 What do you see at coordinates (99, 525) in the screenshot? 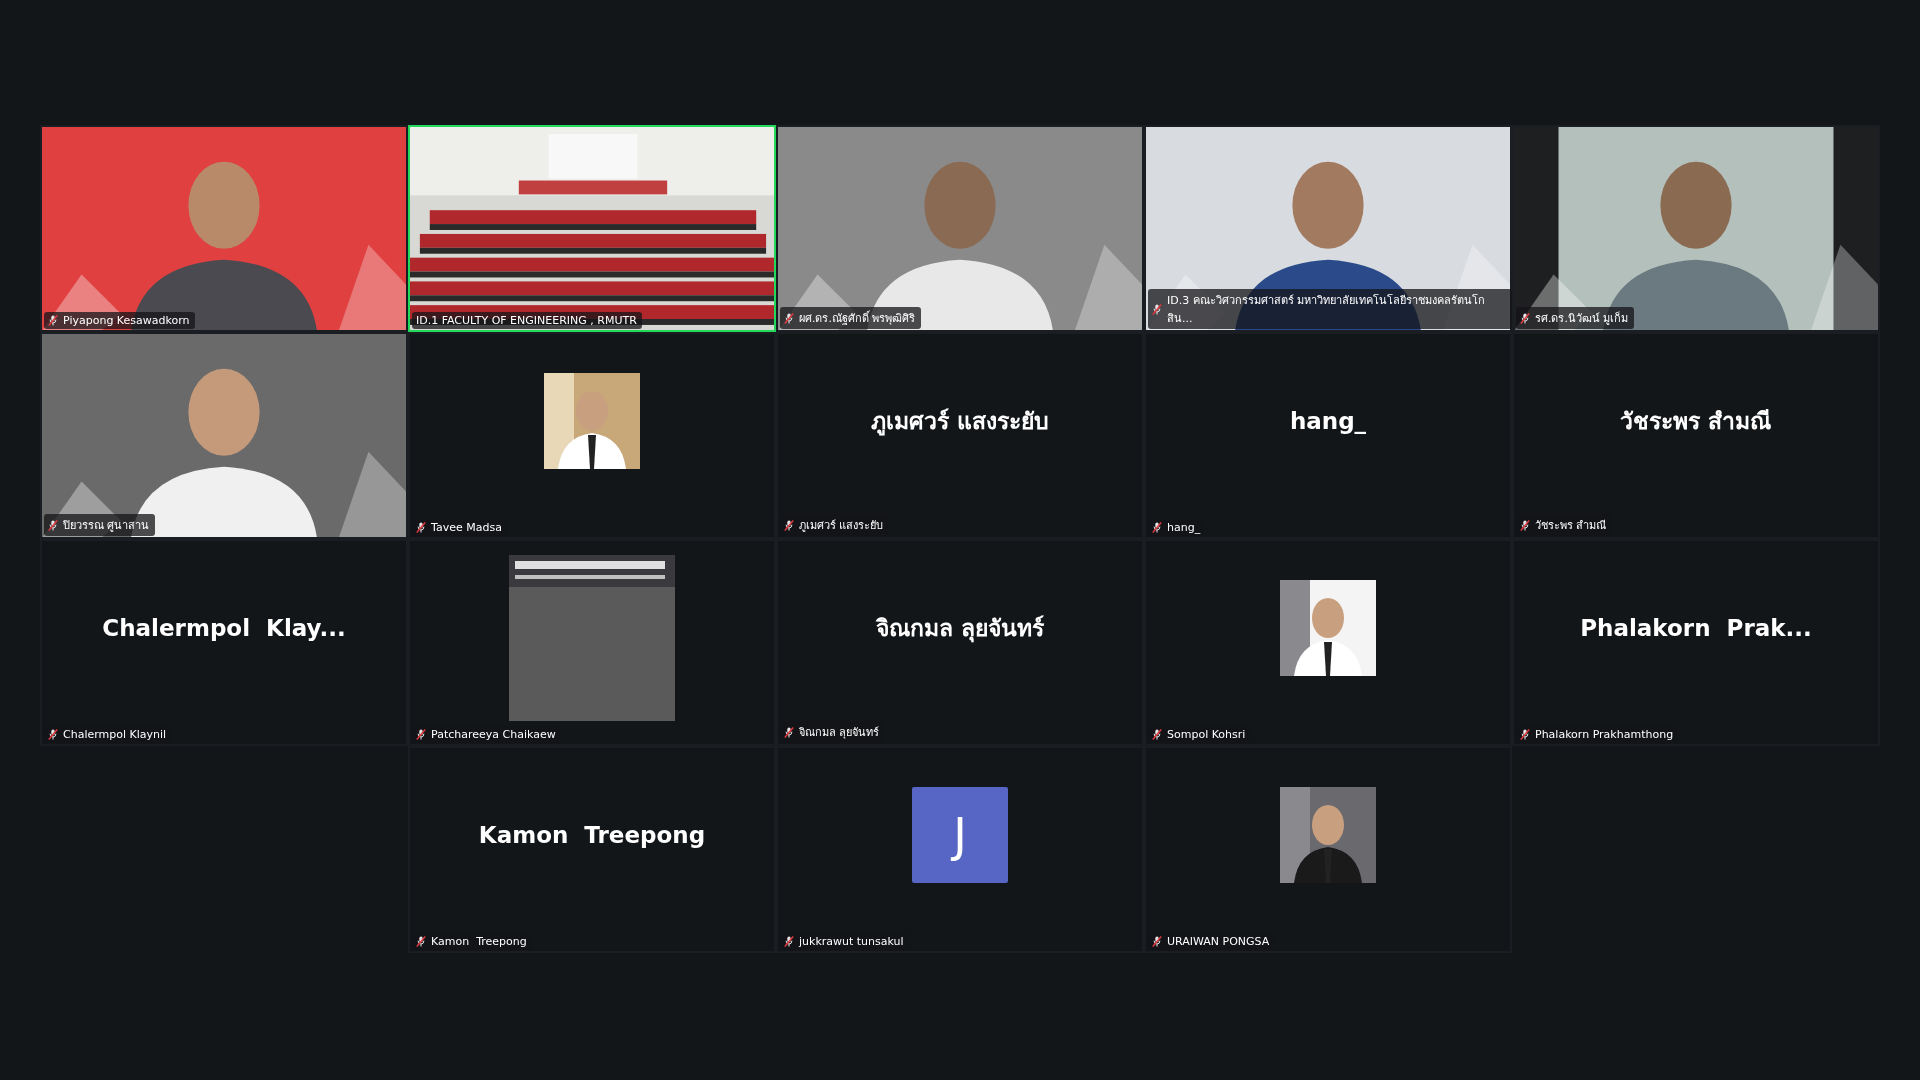
I see `name-label: ปิยวรรณ ศูนาสาน` at bounding box center [99, 525].